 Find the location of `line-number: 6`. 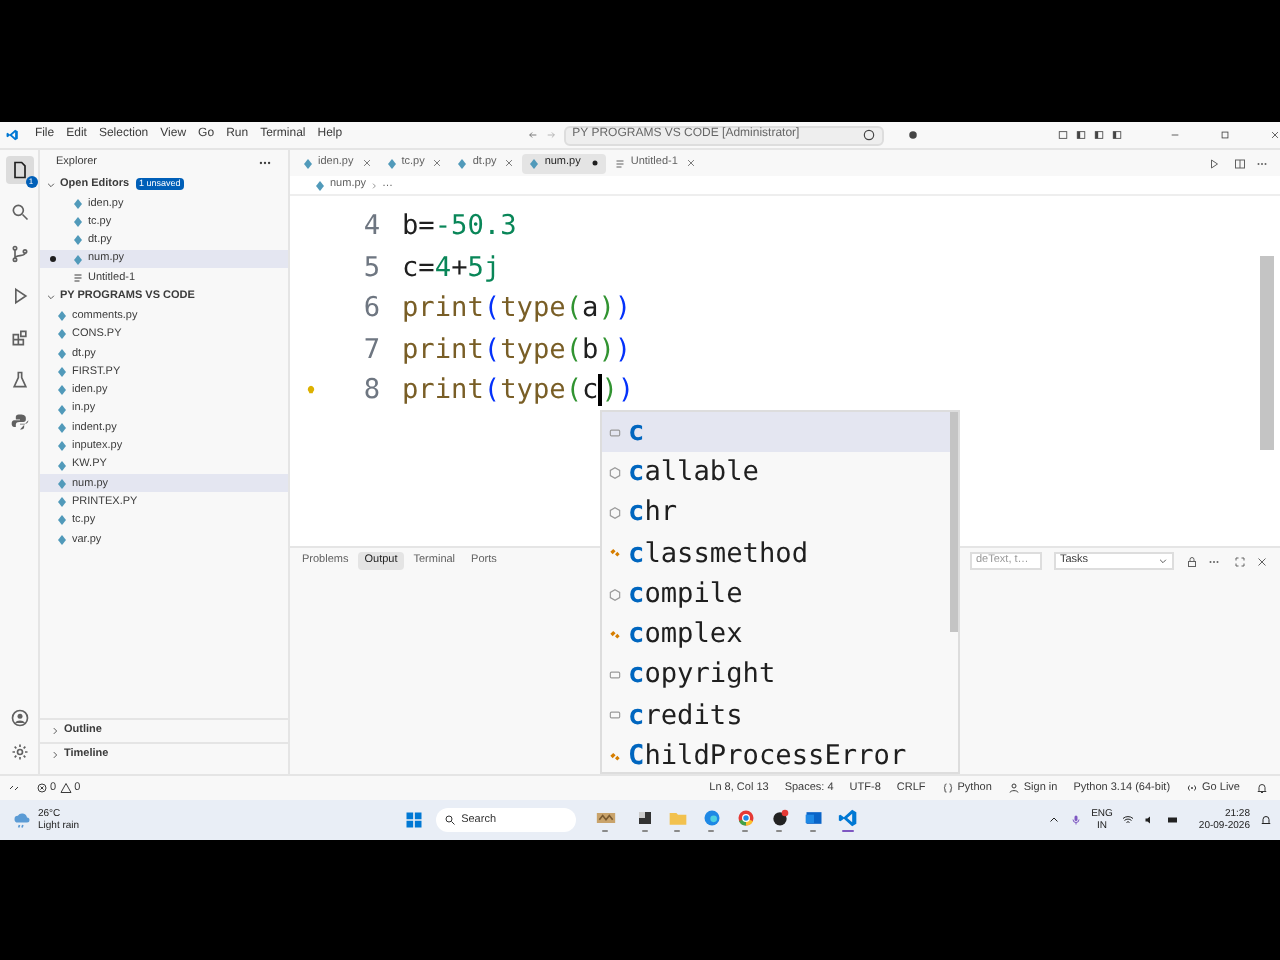

line-number: 6 is located at coordinates (371, 309).